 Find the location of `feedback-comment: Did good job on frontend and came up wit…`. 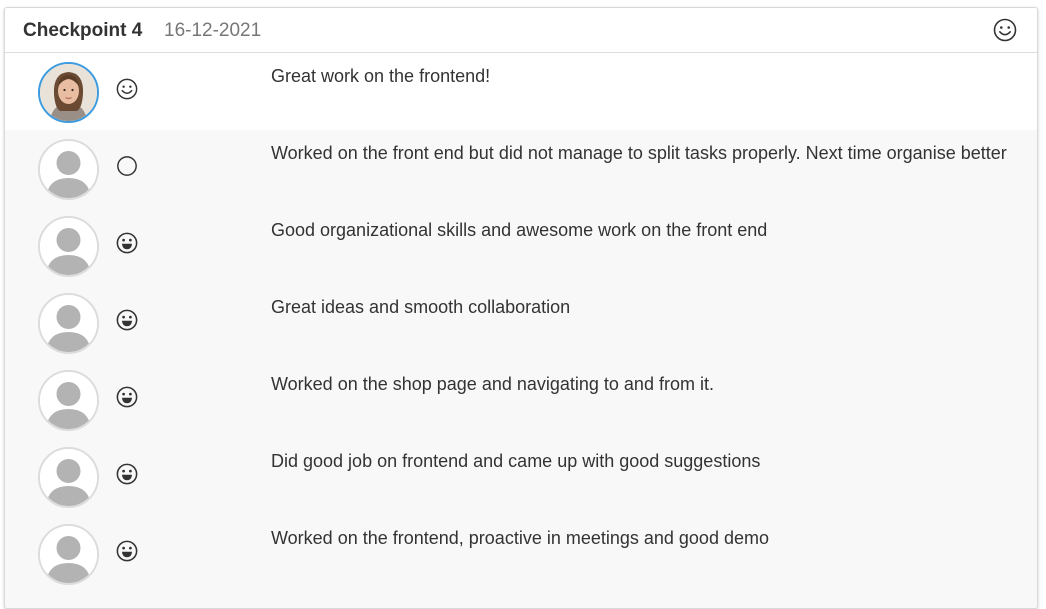

feedback-comment: Did good job on frontend and came up wit… is located at coordinates (516, 461).